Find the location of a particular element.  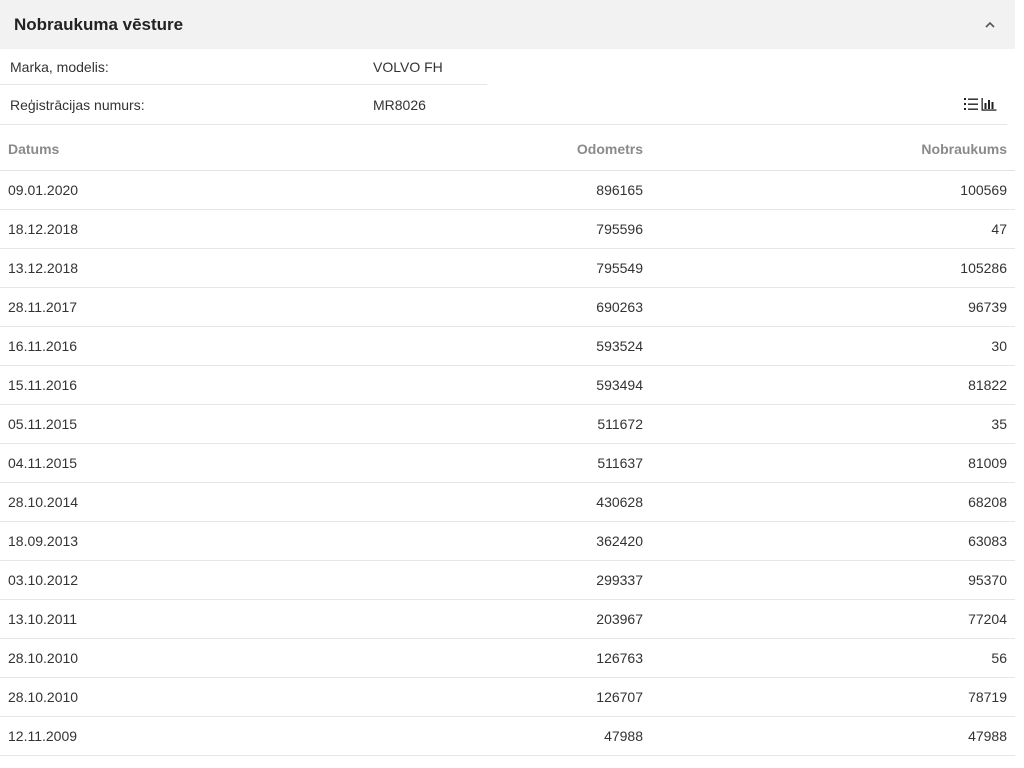

cell-odometer: 795549 is located at coordinates (465, 268).